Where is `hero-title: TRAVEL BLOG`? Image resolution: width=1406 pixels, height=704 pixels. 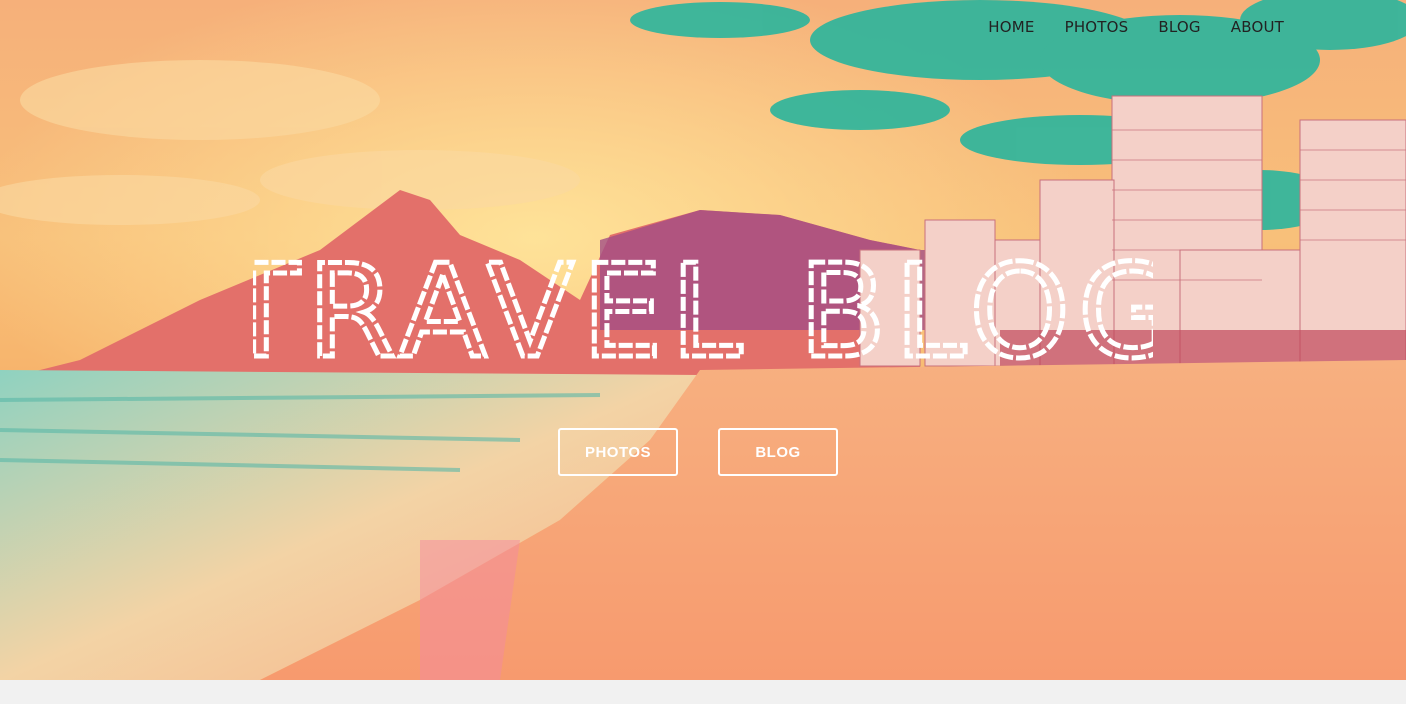 hero-title: TRAVEL BLOG is located at coordinates (703, 306).